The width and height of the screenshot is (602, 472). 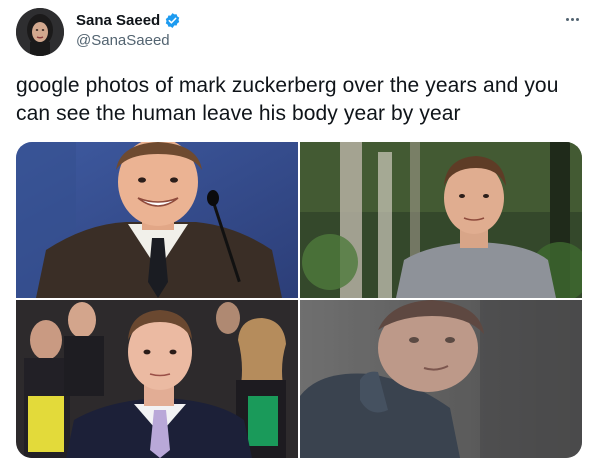 I want to click on verified-badge-icon, so click(x=172, y=20).